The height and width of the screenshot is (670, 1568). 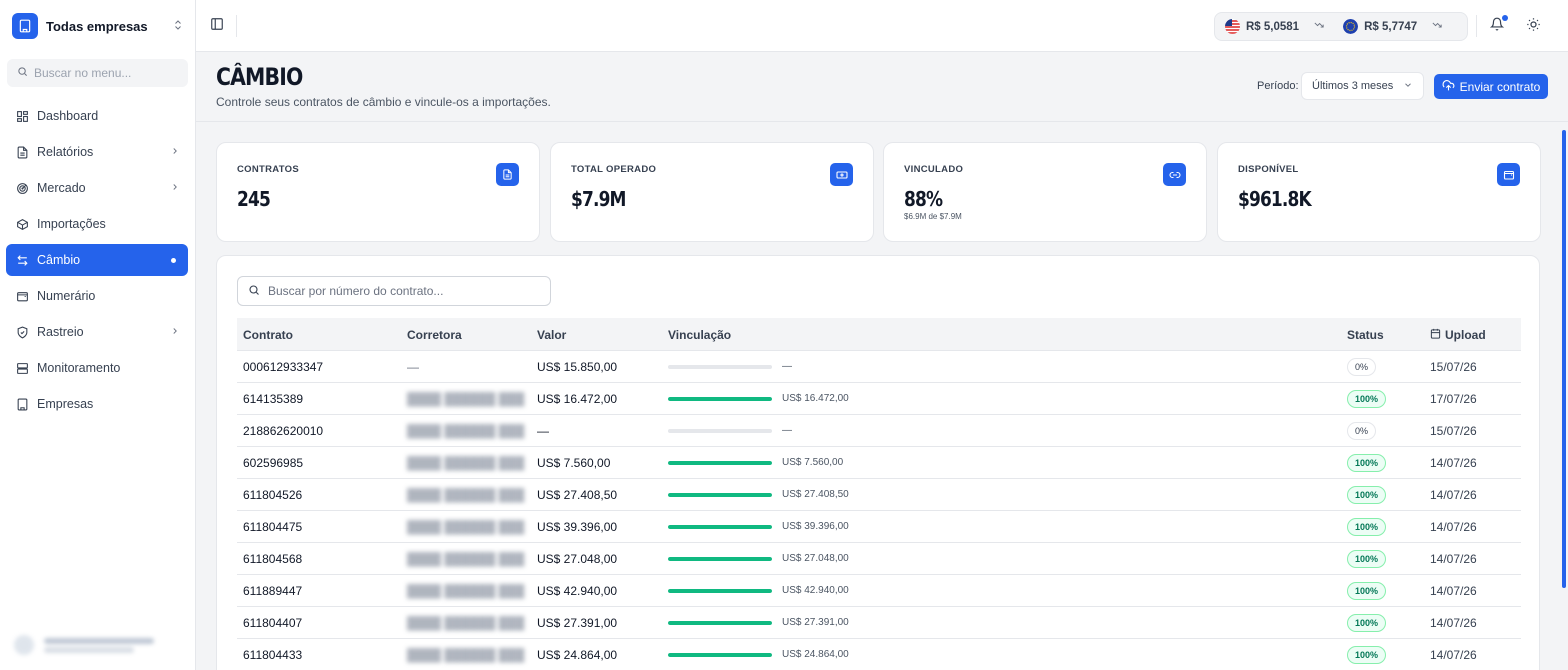 I want to click on sidebar-item-dashboard: Dashboard, so click(x=97, y=116).